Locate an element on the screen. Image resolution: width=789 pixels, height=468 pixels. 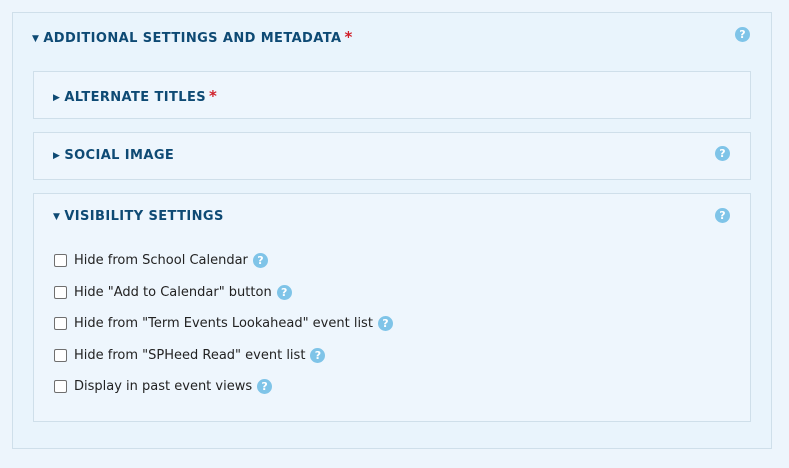
checkbox-label: Hide from School Calendar is located at coordinates (161, 260).